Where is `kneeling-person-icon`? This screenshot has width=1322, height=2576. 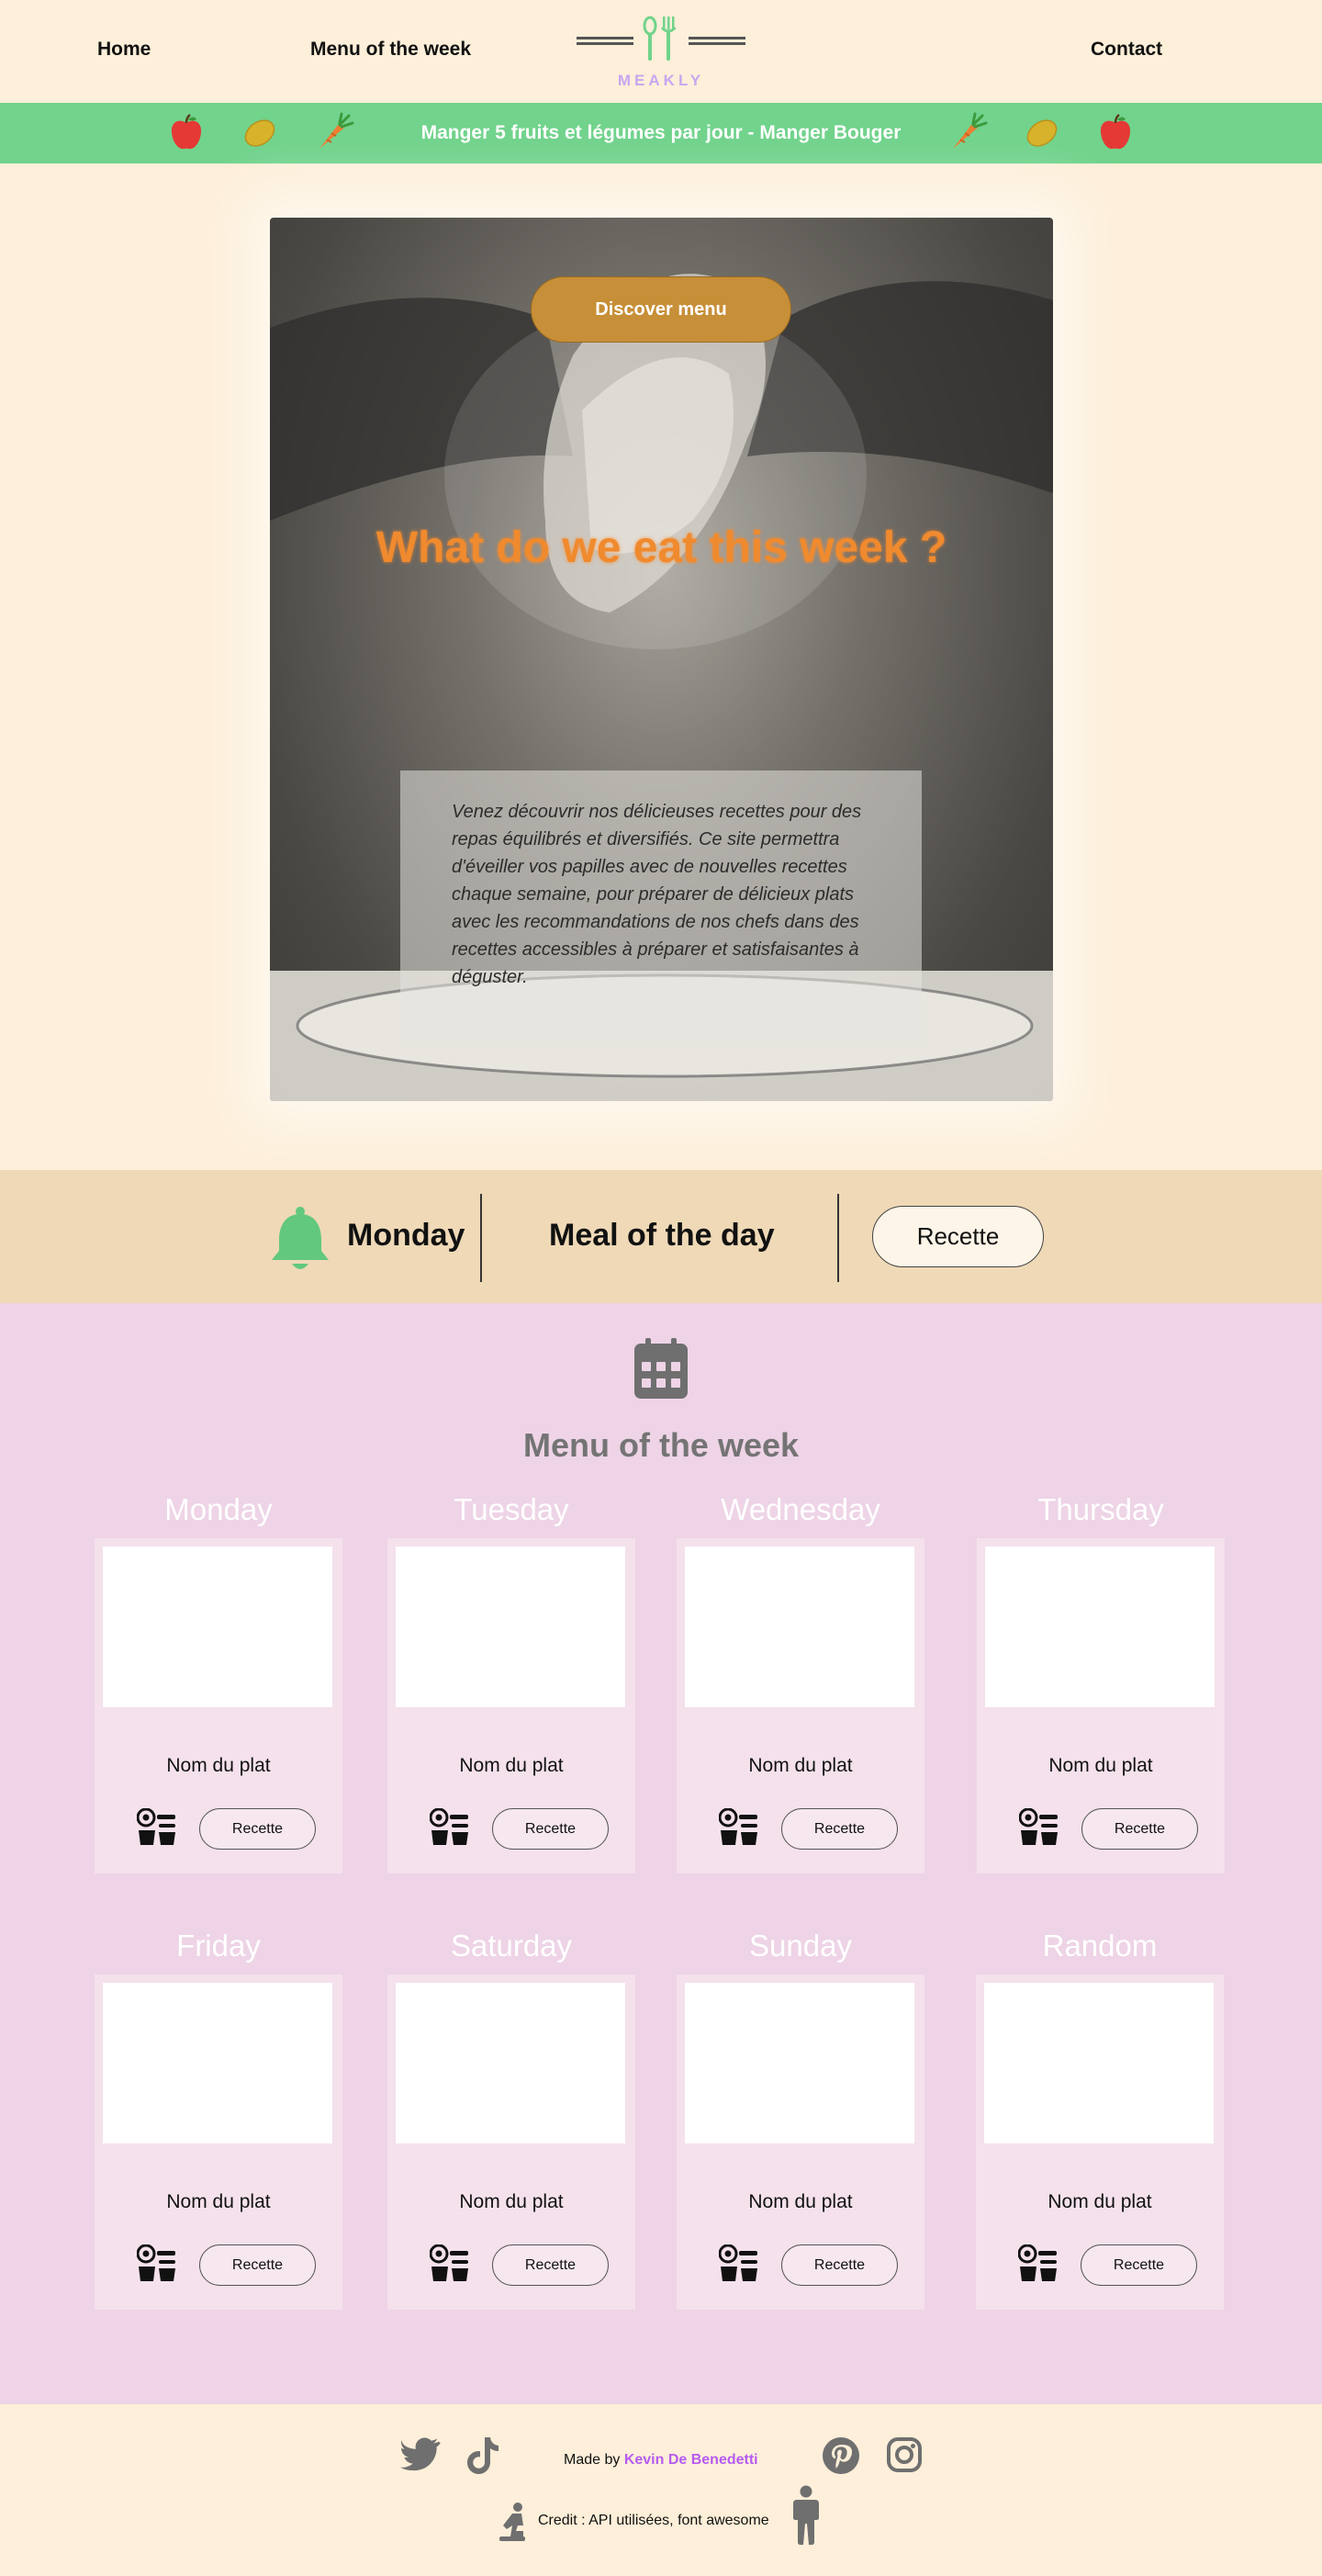 kneeling-person-icon is located at coordinates (512, 2522).